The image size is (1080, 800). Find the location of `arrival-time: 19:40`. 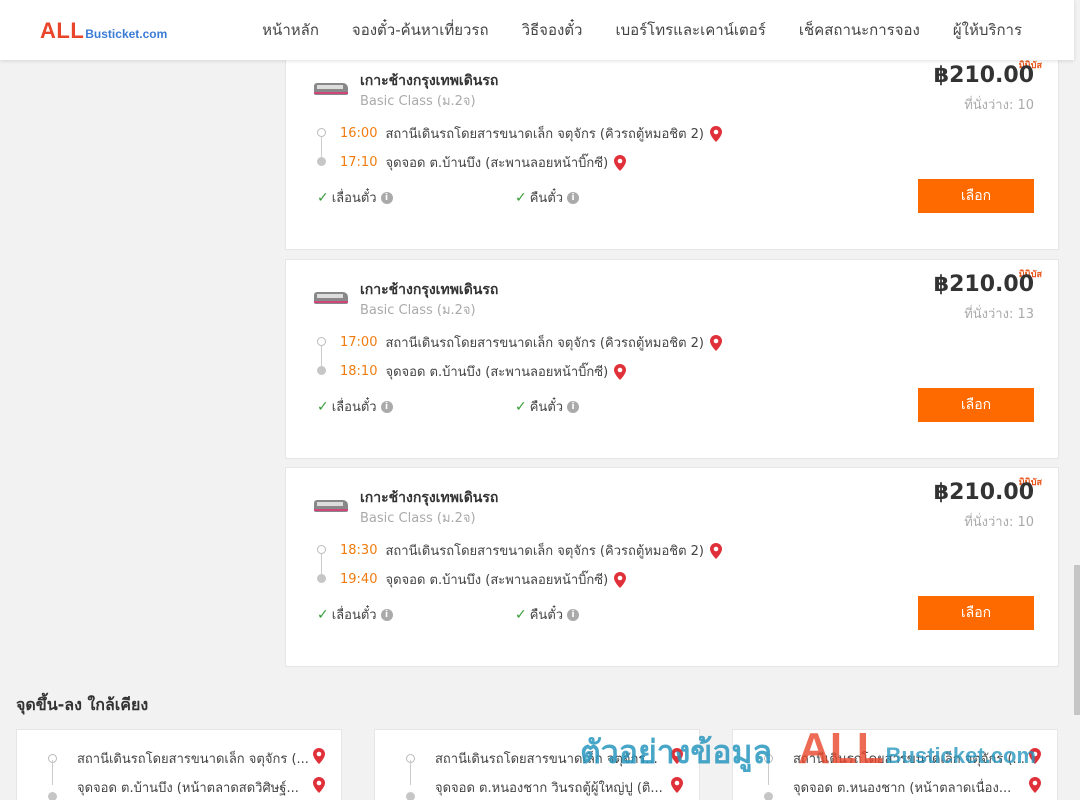

arrival-time: 19:40 is located at coordinates (359, 579).